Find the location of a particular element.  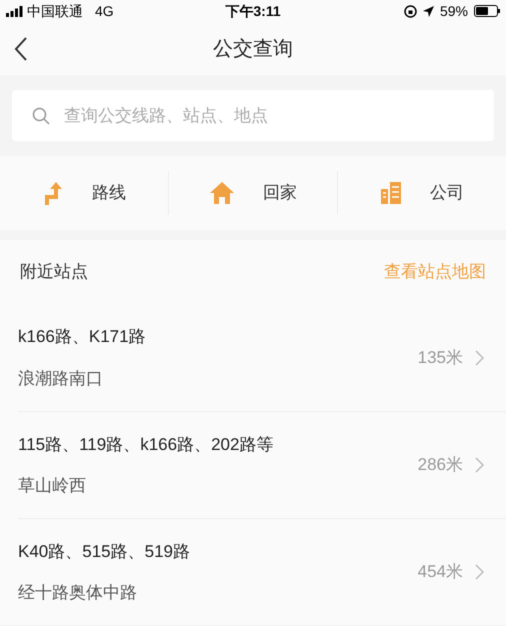

shortcut-button: 路线 is located at coordinates (84, 193).